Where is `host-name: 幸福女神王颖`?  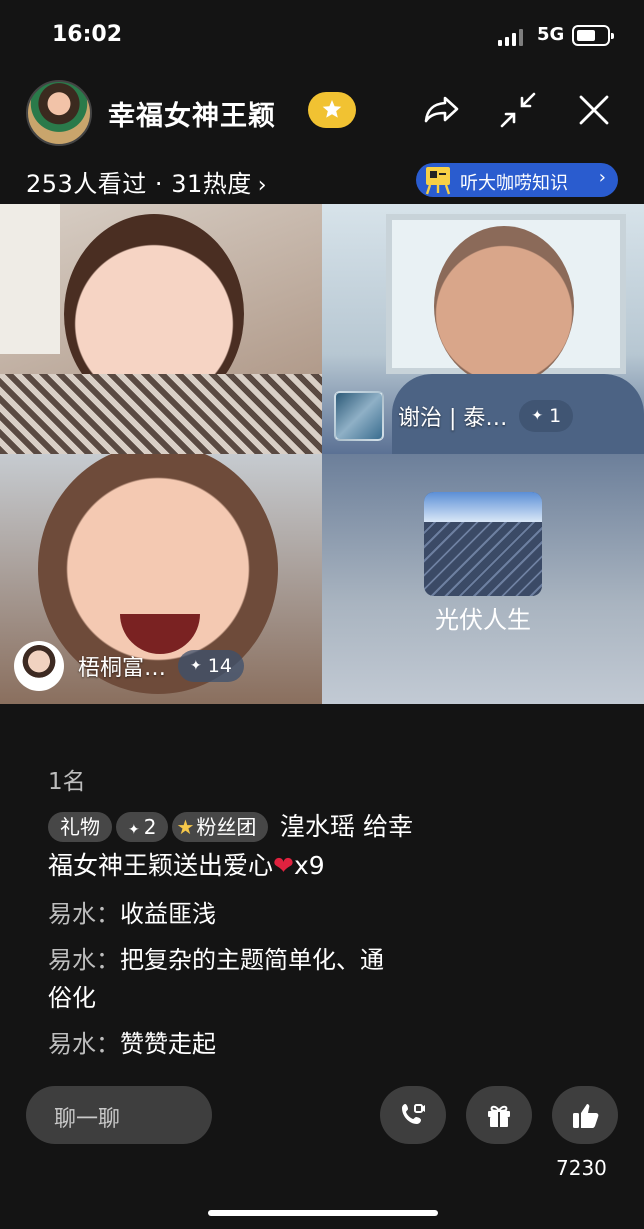 host-name: 幸福女神王颖 is located at coordinates (192, 113).